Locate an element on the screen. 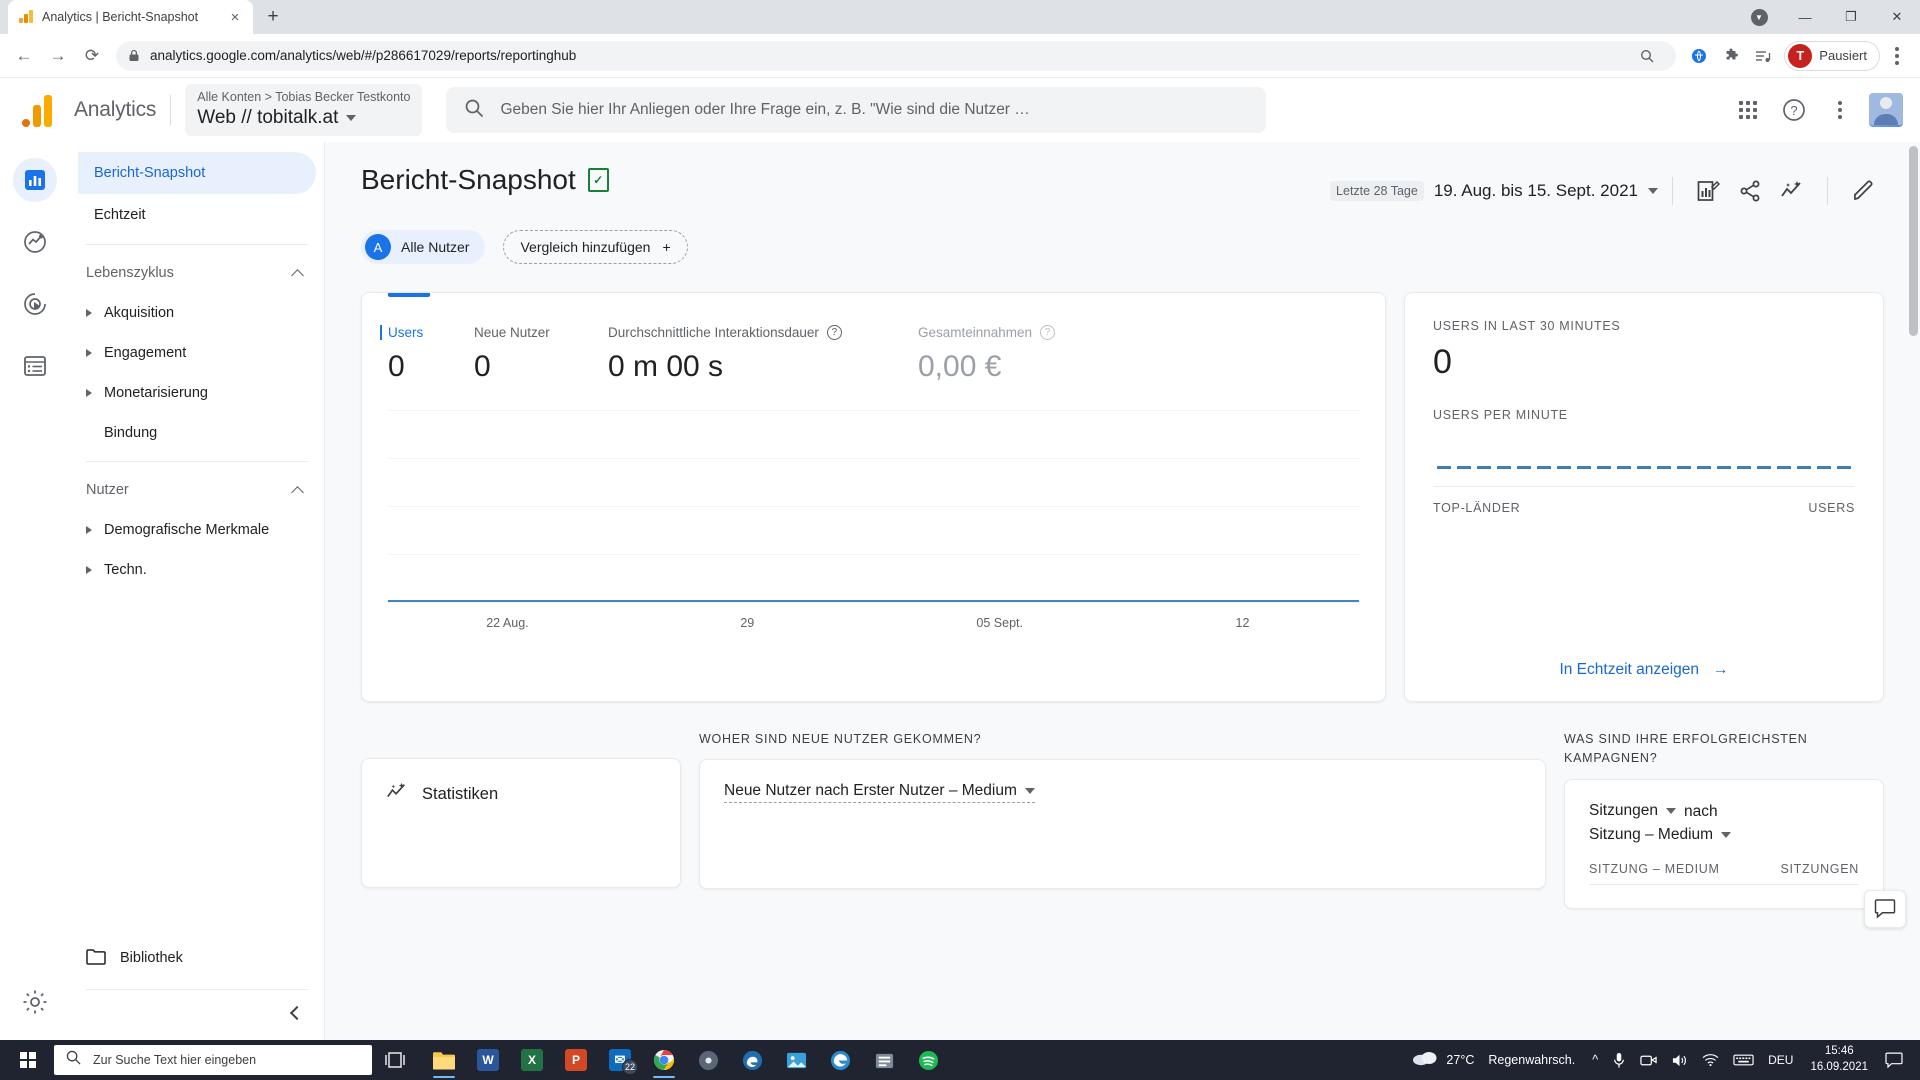  forward-icon: → is located at coordinates (58, 56).